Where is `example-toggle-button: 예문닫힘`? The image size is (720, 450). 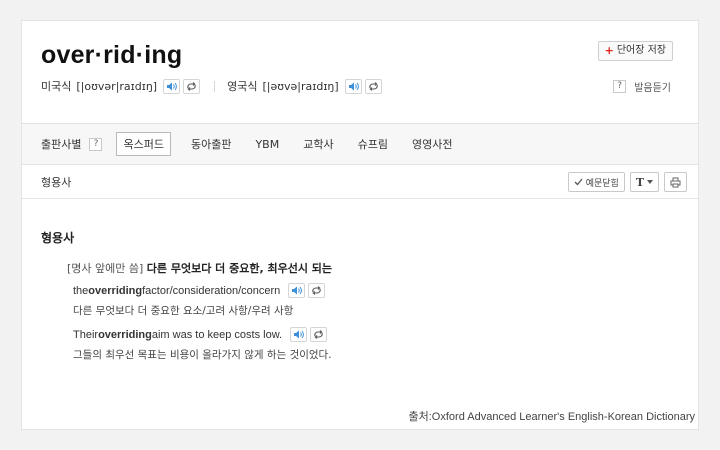 example-toggle-button: 예문닫힘 is located at coordinates (596, 182).